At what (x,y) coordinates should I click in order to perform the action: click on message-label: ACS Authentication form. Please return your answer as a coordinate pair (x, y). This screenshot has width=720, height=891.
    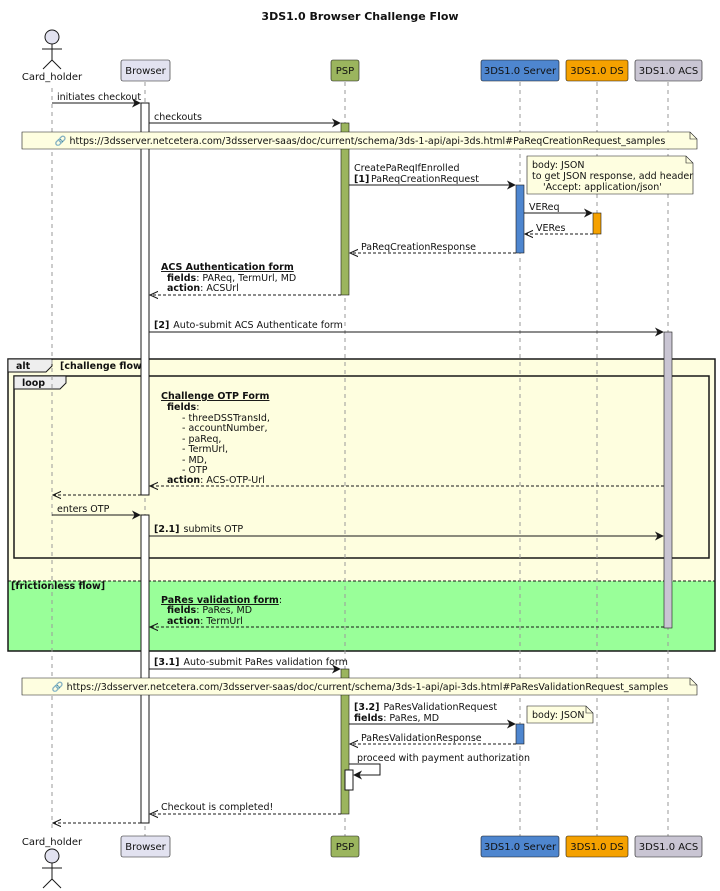
    Looking at the image, I should click on (227, 267).